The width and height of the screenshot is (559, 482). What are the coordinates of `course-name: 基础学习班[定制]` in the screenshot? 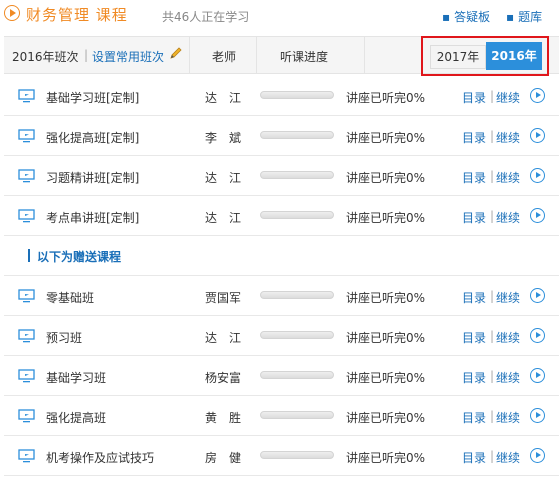 It's located at (92, 97).